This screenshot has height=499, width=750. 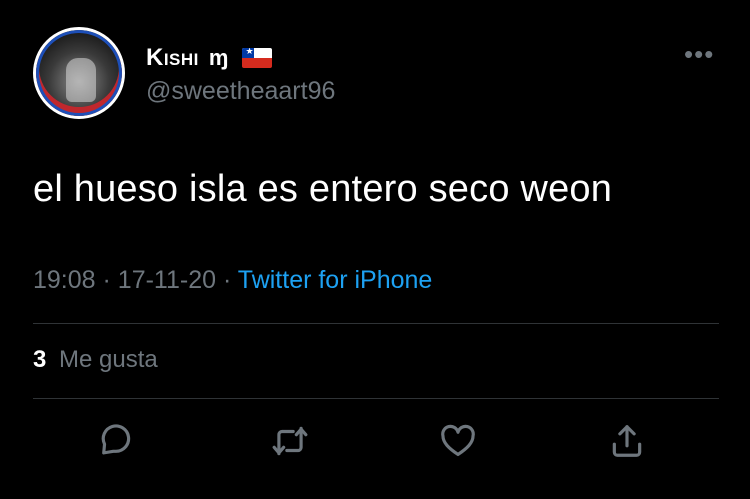 I want to click on like-button, so click(x=458, y=441).